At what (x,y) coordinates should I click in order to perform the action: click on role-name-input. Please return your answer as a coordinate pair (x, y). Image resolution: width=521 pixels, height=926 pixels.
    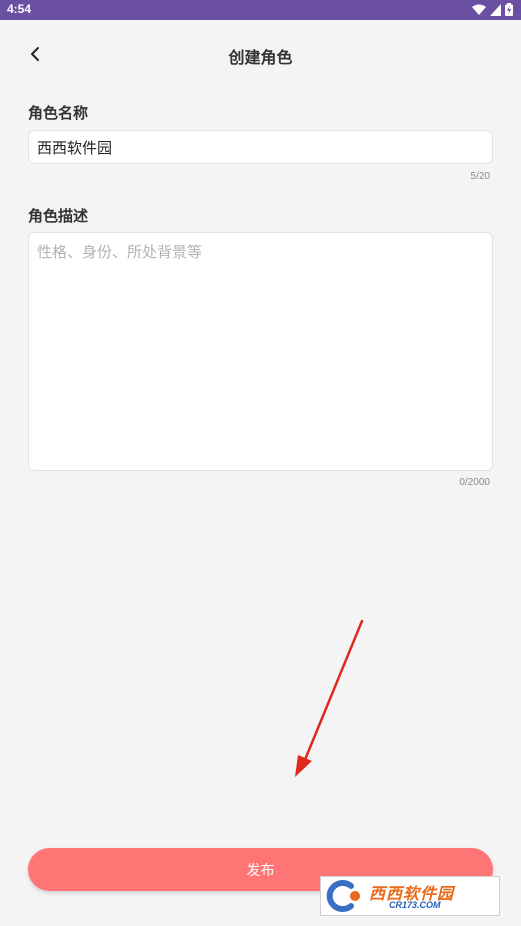
    Looking at the image, I should click on (260, 147).